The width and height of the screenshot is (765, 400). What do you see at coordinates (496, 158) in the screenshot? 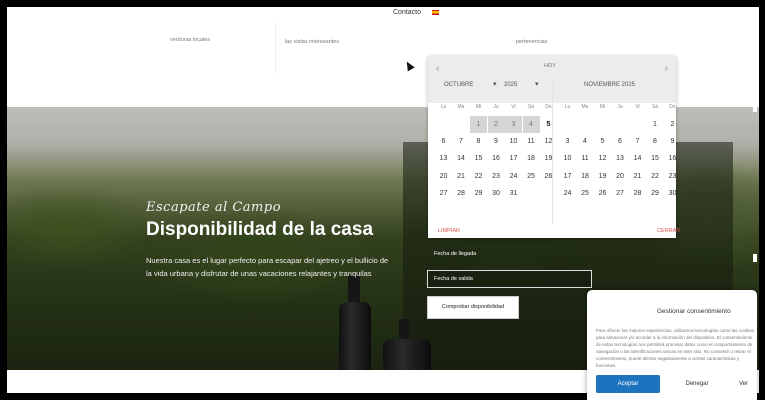
I see `calendar-day-october: 16` at bounding box center [496, 158].